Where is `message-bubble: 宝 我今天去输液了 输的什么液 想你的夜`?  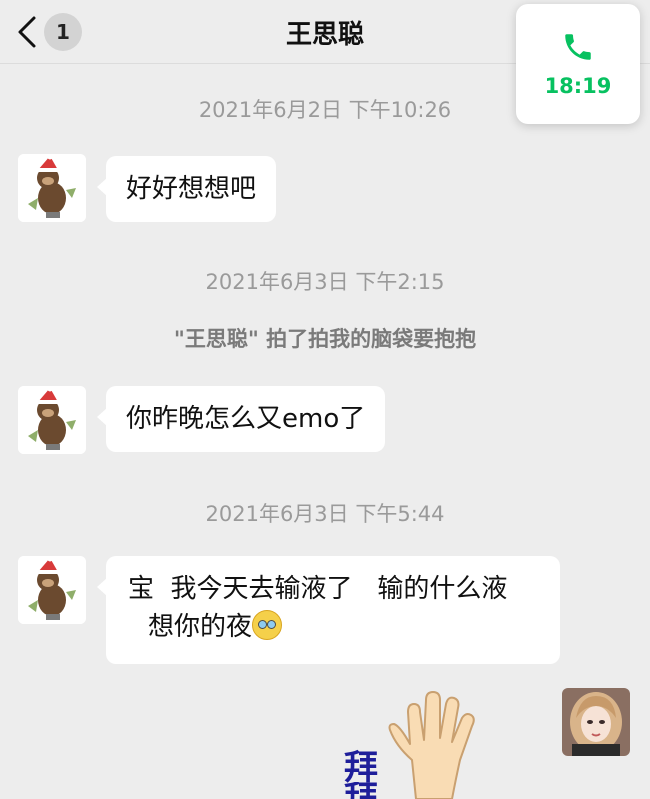
message-bubble: 宝 我今天去输液了 输的什么液 想你的夜 is located at coordinates (328, 610).